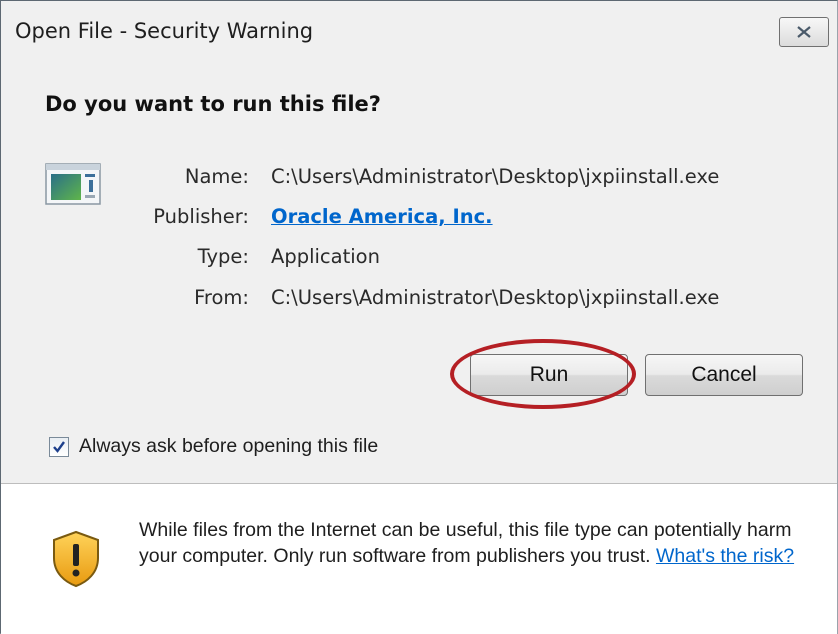 The image size is (838, 634). Describe the element at coordinates (325, 256) in the screenshot. I see `type-value: Application` at that location.